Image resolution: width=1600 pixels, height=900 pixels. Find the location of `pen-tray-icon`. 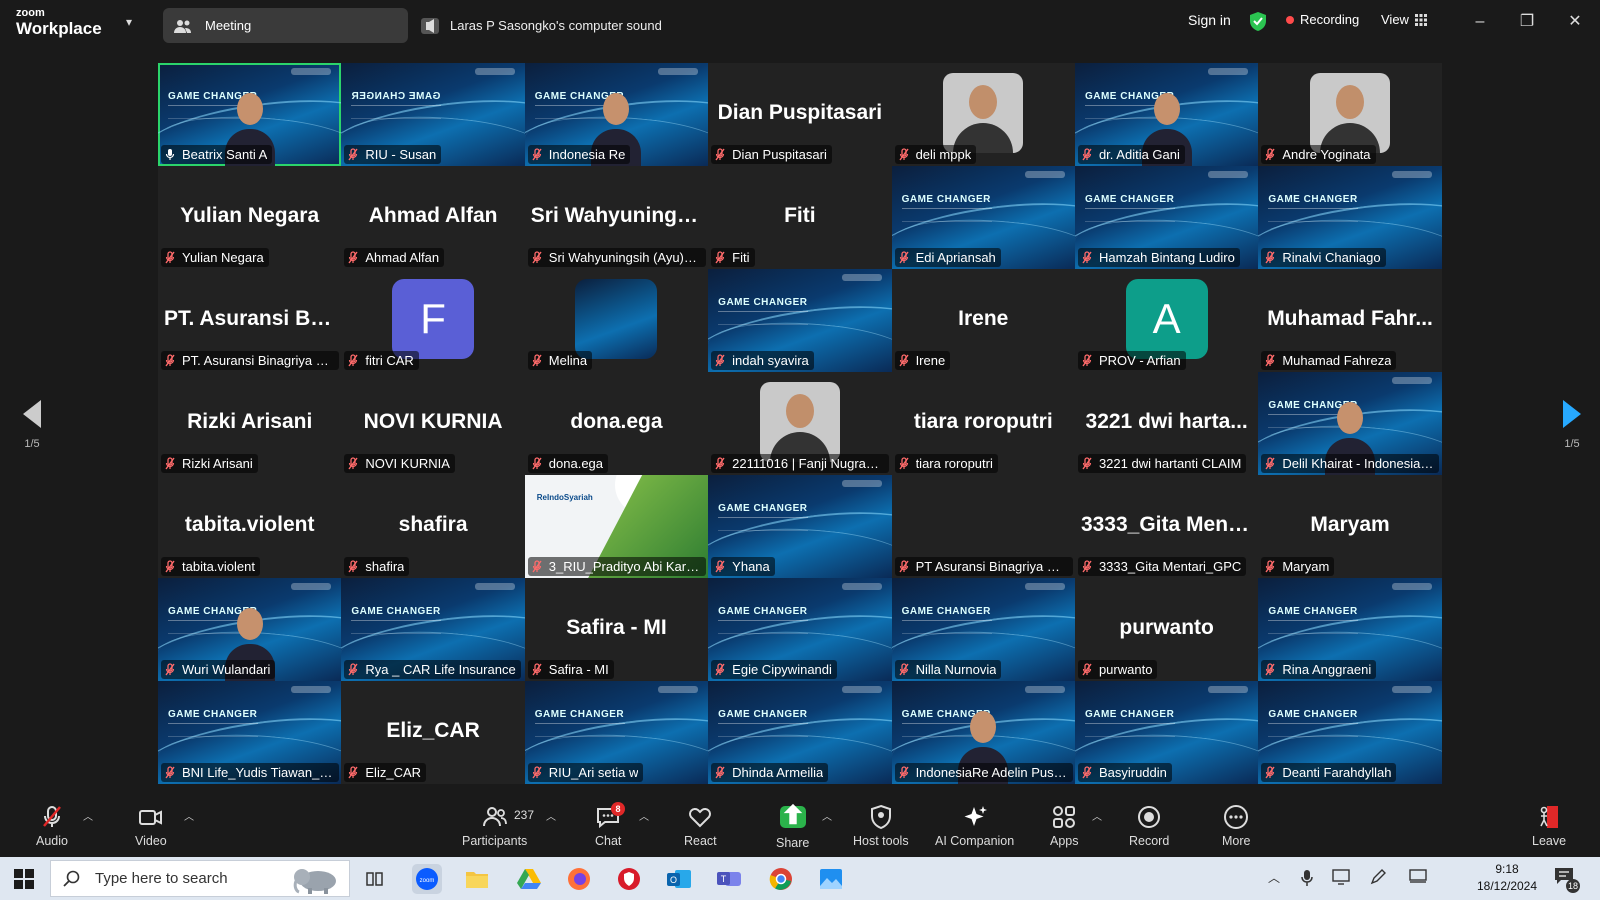

pen-tray-icon is located at coordinates (1378, 879).